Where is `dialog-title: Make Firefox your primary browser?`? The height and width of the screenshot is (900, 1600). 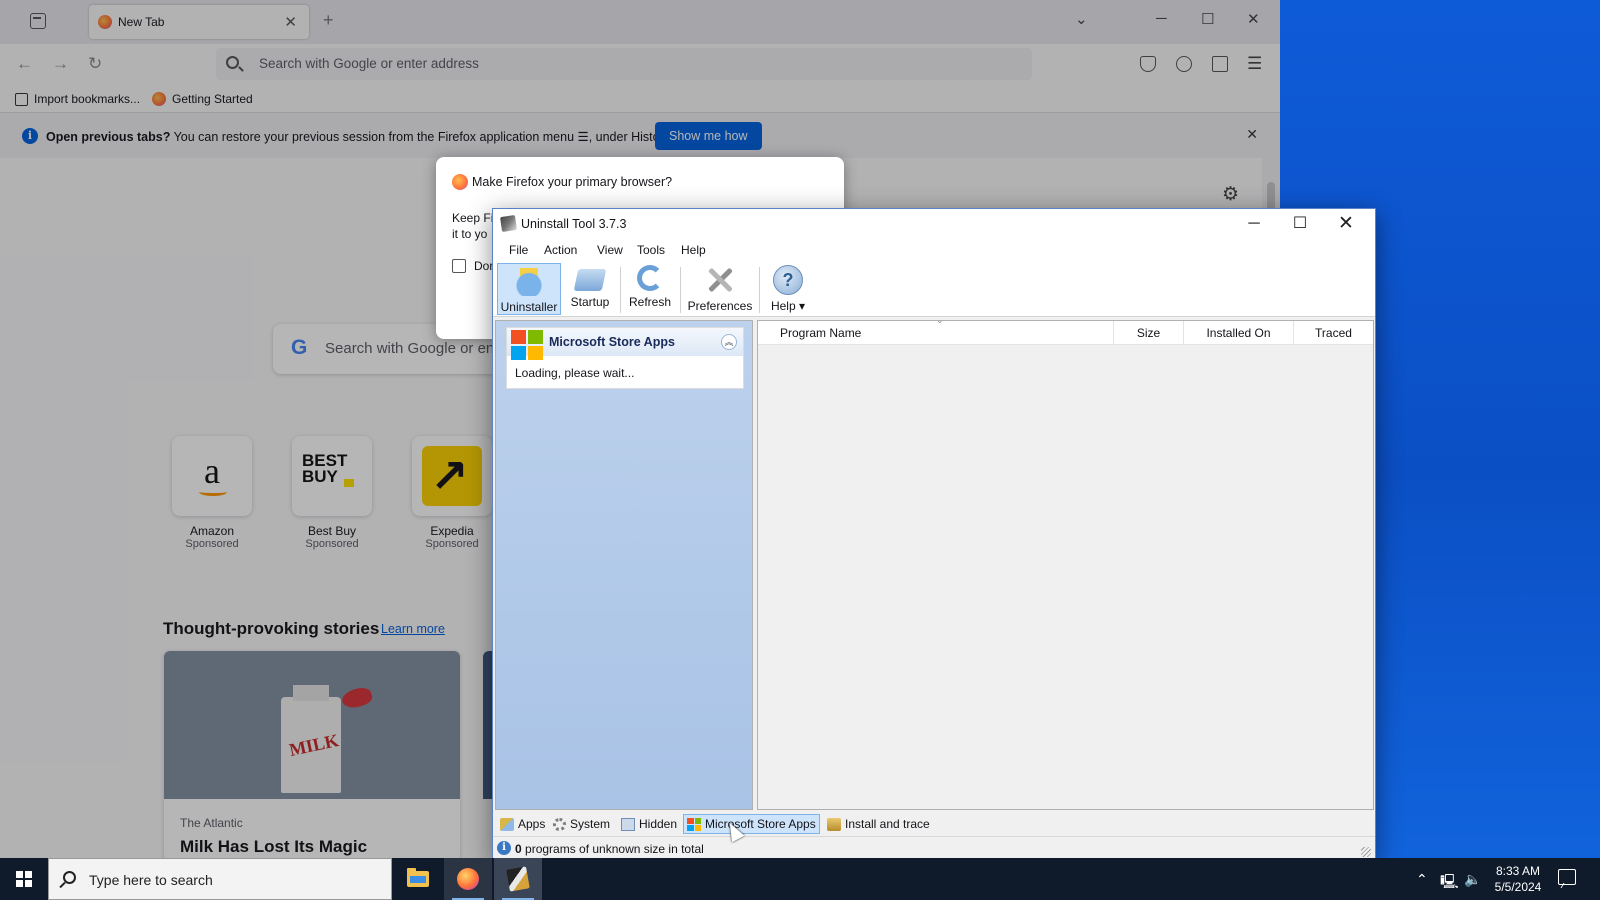 dialog-title: Make Firefox your primary browser? is located at coordinates (572, 182).